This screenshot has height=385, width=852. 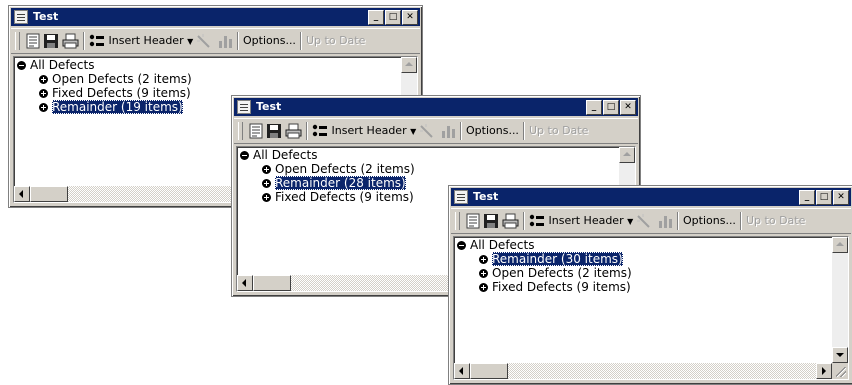 What do you see at coordinates (561, 287) in the screenshot?
I see `tree-item-label: Fixed Defects (9 items)` at bounding box center [561, 287].